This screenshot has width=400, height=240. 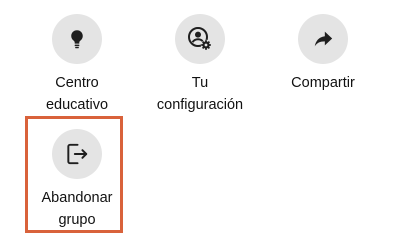 I want to click on compartir-label: Compartir, so click(x=323, y=83).